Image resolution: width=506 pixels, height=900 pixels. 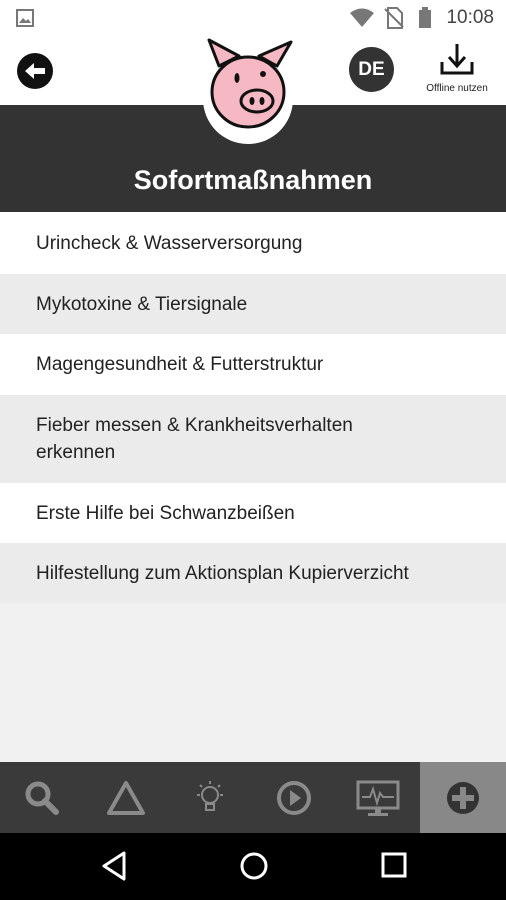 What do you see at coordinates (253, 18) in the screenshot?
I see `status-bar: 10:08` at bounding box center [253, 18].